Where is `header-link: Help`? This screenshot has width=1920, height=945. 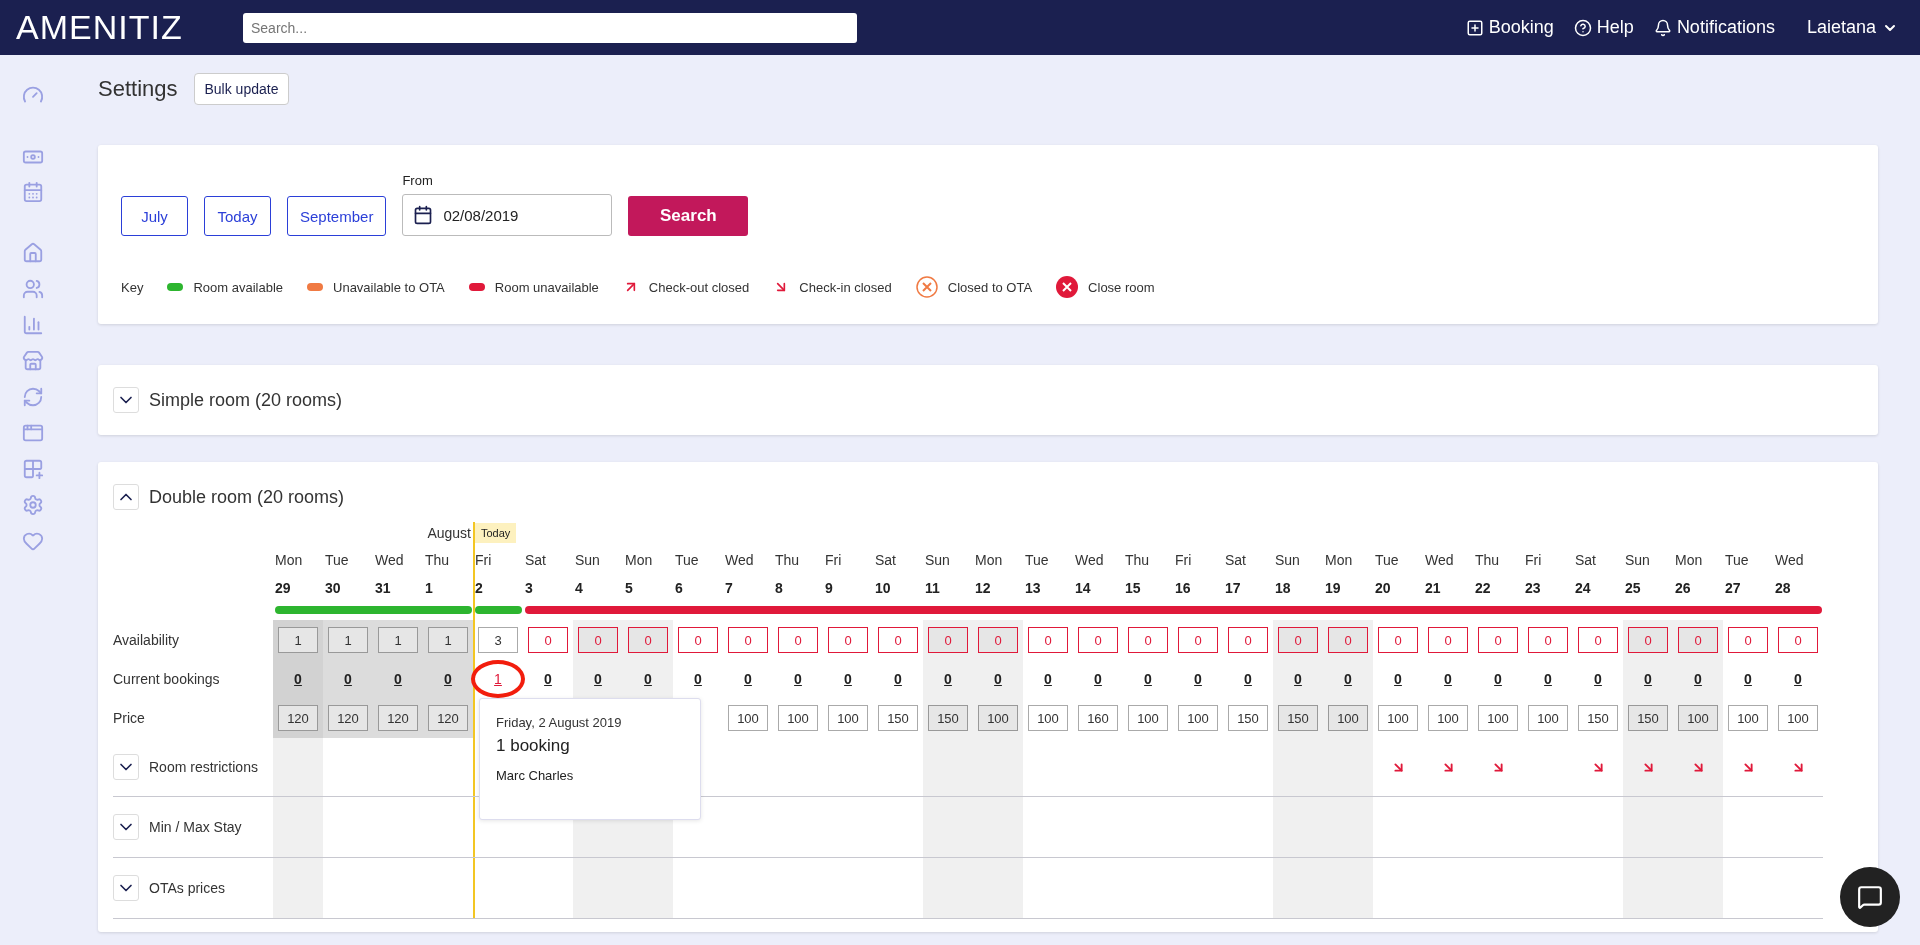
header-link: Help is located at coordinates (1603, 27).